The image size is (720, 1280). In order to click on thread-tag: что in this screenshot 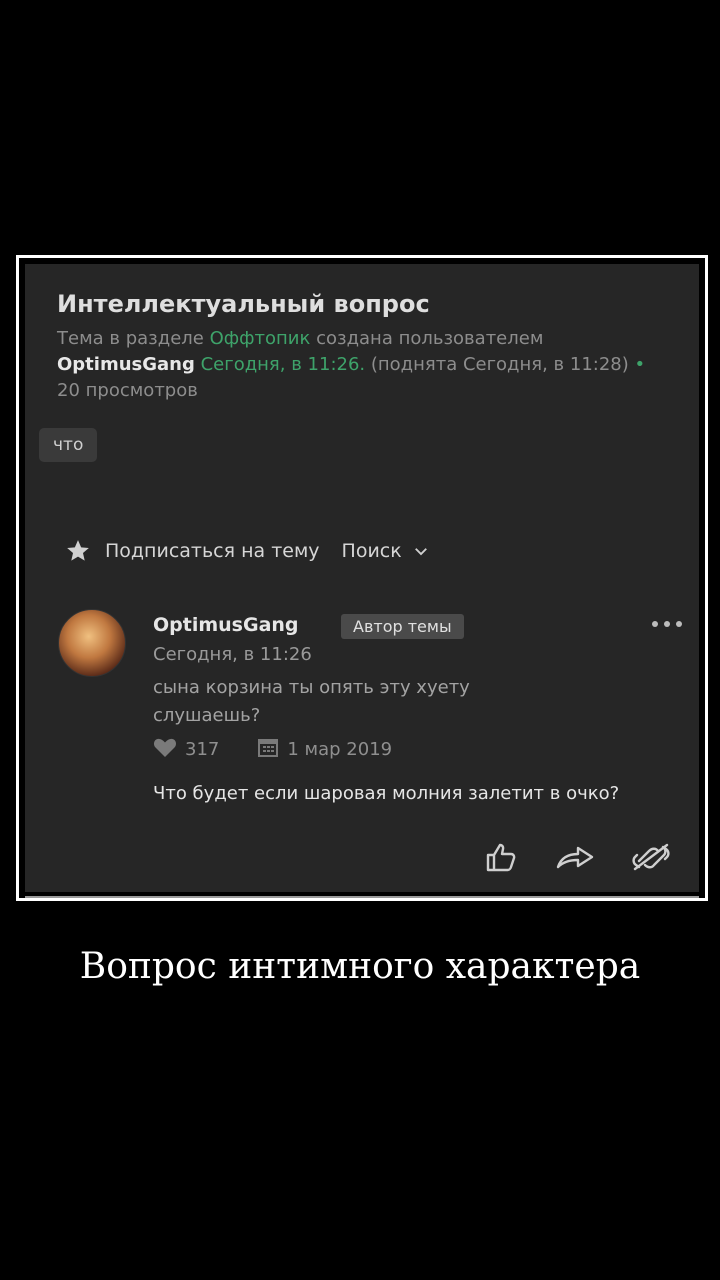, I will do `click(68, 445)`.